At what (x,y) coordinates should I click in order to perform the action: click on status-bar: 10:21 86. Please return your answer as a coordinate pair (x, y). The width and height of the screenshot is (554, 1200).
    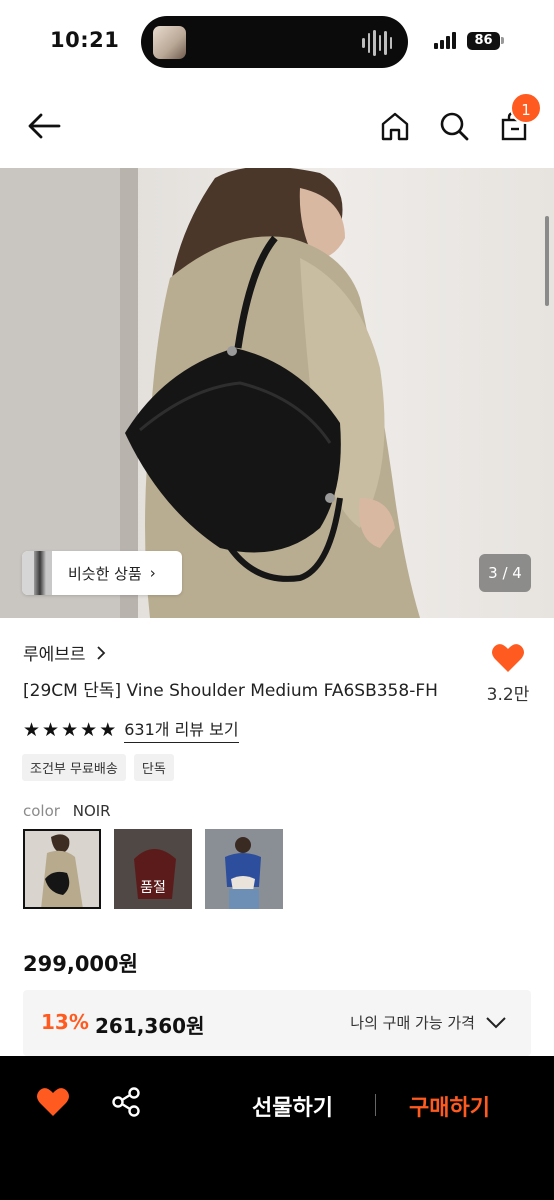
    Looking at the image, I should click on (277, 42).